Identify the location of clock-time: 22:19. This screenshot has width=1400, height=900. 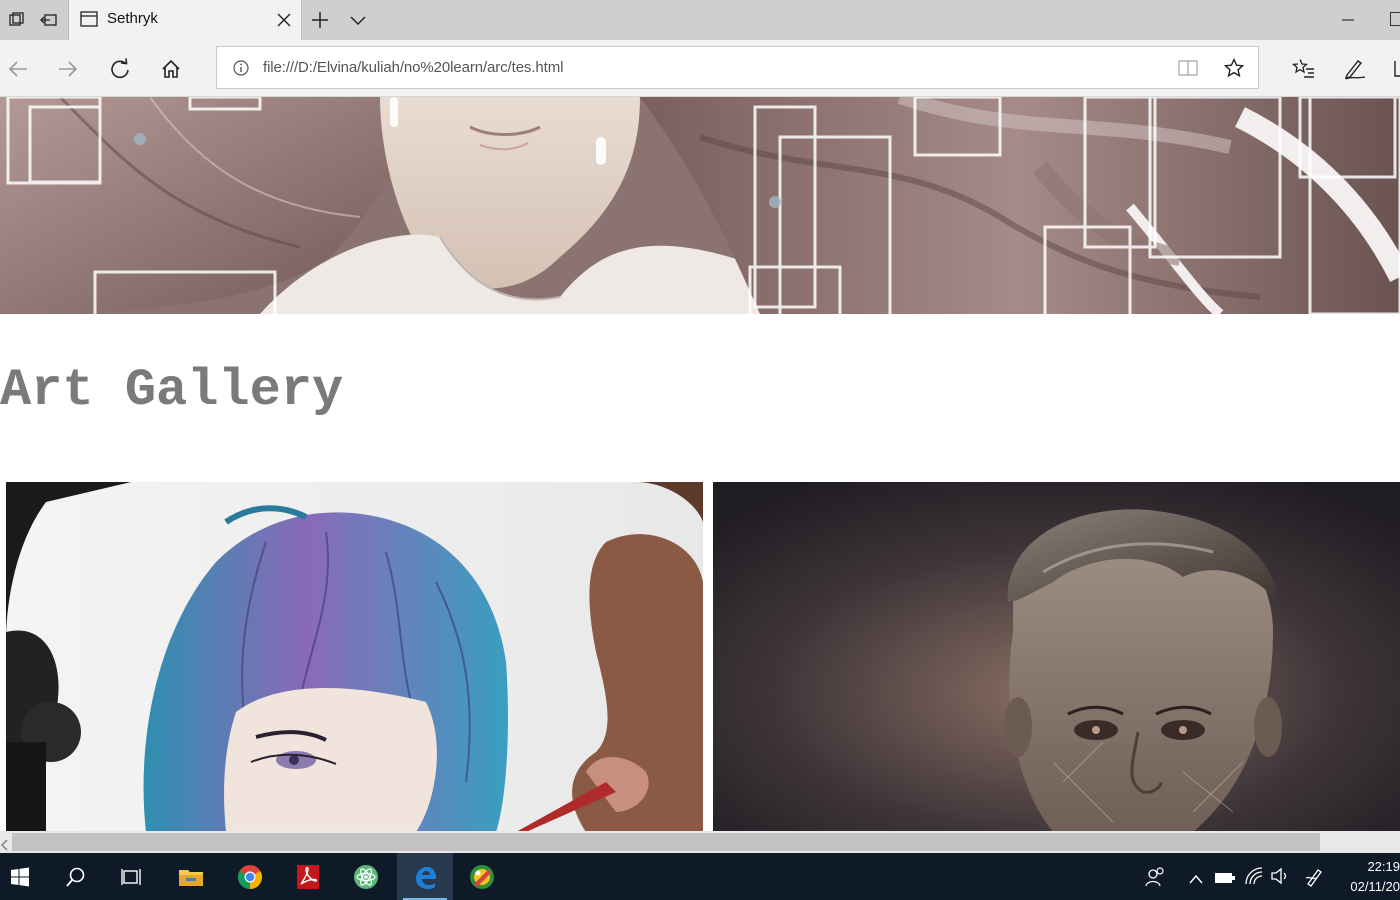
(1383, 866).